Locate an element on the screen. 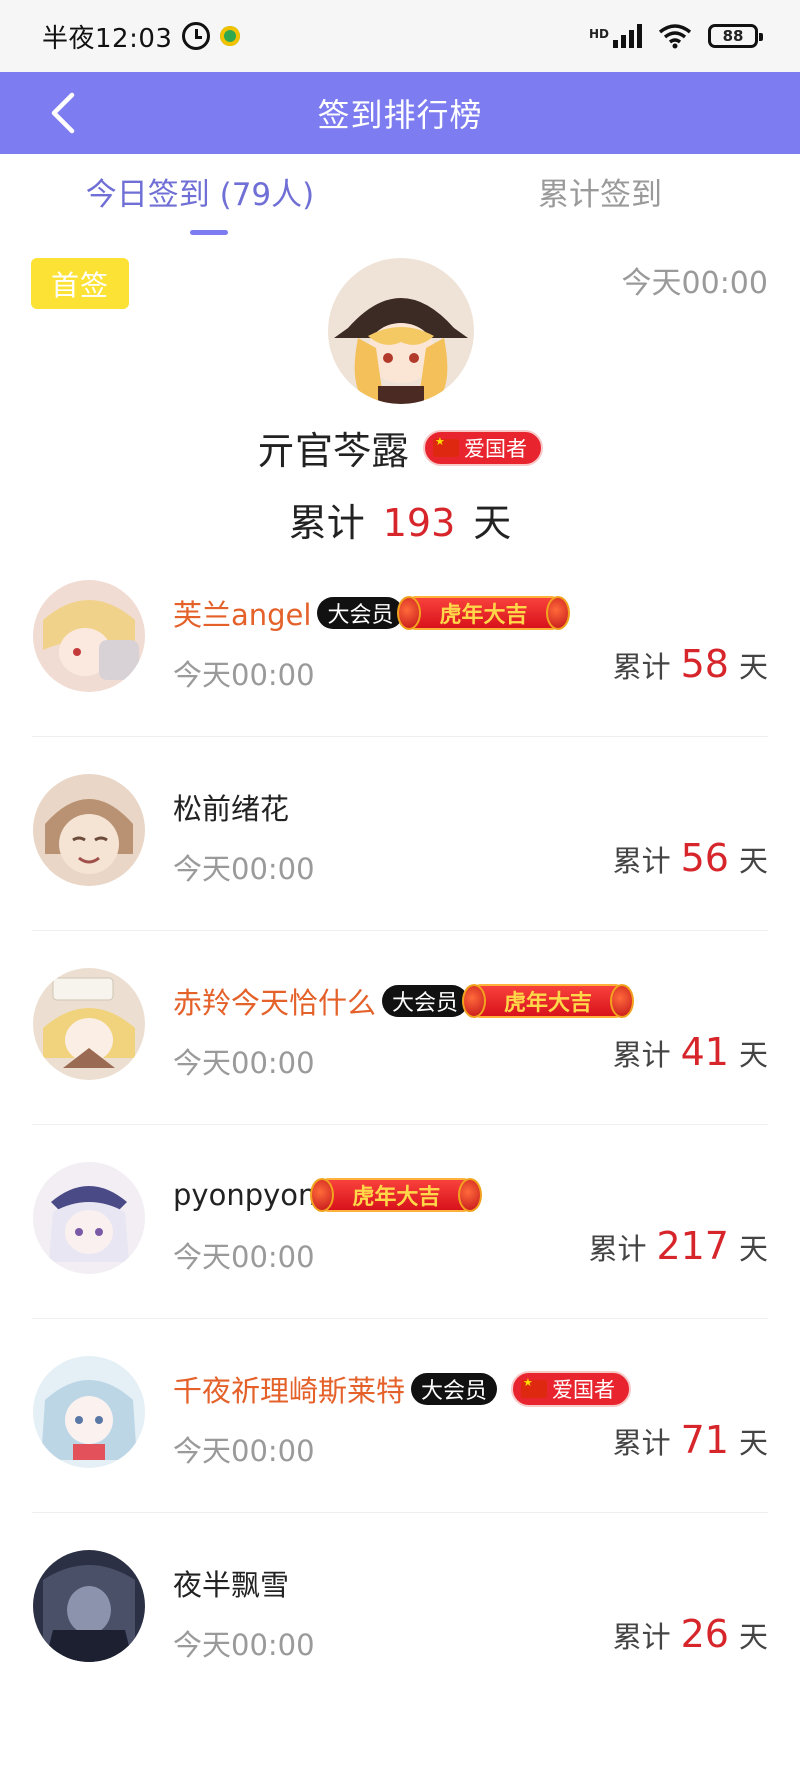  list-item: 夜半飘雪 今天00:00 累计 26 天 is located at coordinates (400, 1639).